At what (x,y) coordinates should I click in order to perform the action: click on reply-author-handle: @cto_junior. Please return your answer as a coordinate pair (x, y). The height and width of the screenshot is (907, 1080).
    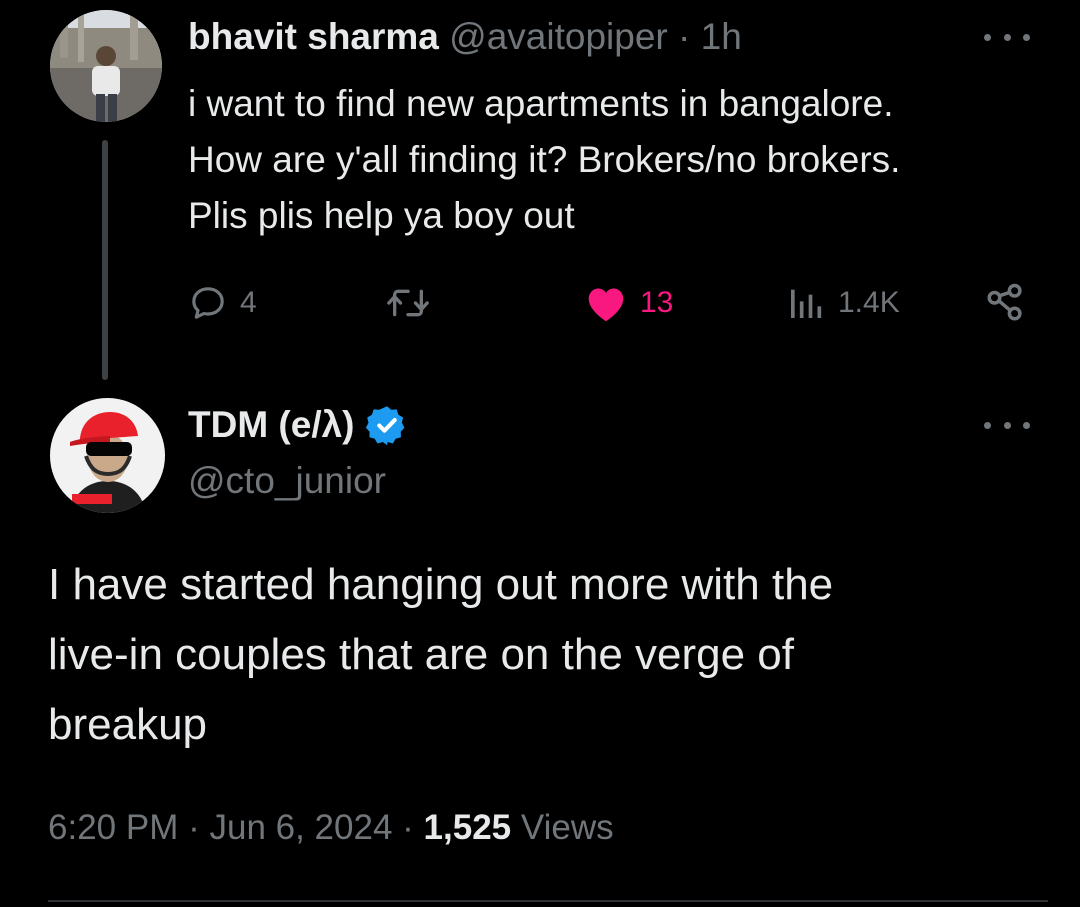
    Looking at the image, I should click on (287, 481).